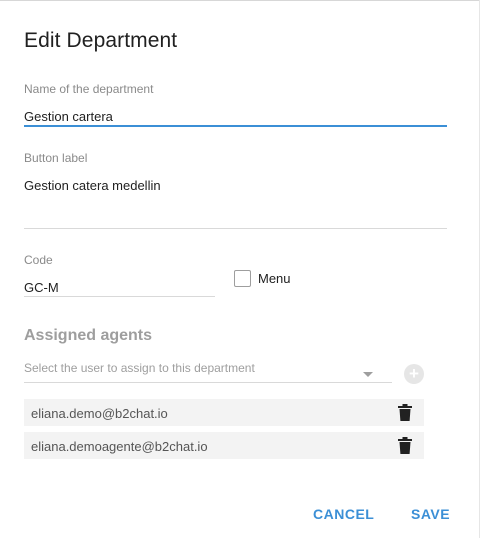 The height and width of the screenshot is (538, 480). I want to click on menu-checkbox-label: Menu, so click(274, 278).